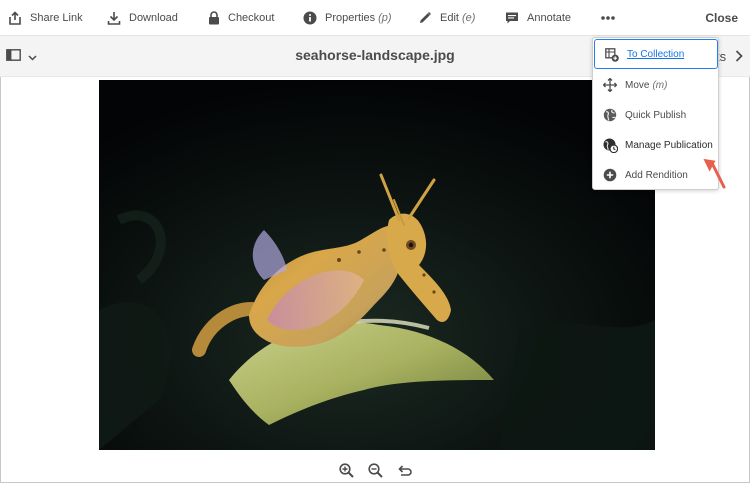 The image size is (750, 483). I want to click on lock-icon, so click(214, 18).